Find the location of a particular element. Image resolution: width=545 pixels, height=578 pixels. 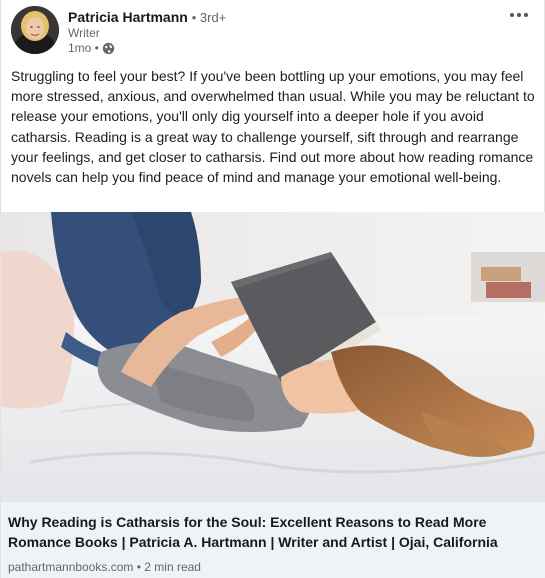

author-headline: Writer is located at coordinates (84, 33).